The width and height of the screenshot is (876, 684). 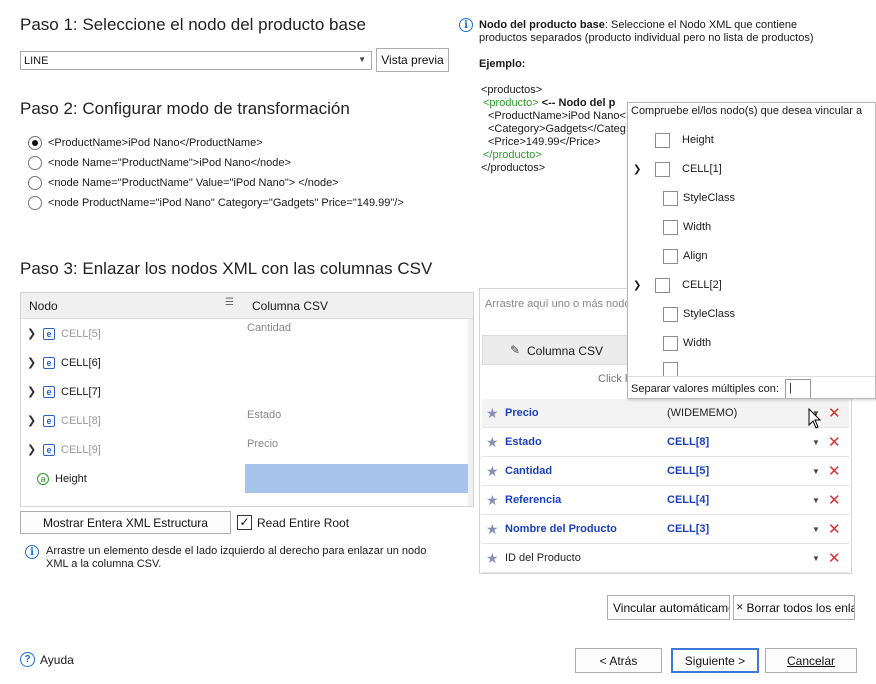 I want to click on map-value: CELL[8], so click(x=688, y=442).